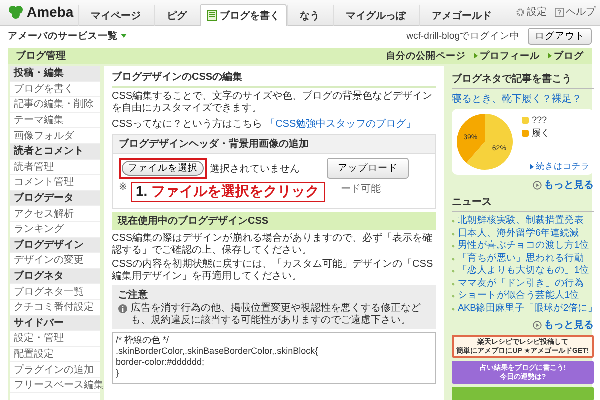  Describe the element at coordinates (361, 189) in the screenshot. I see `note-text: ード可能` at that location.